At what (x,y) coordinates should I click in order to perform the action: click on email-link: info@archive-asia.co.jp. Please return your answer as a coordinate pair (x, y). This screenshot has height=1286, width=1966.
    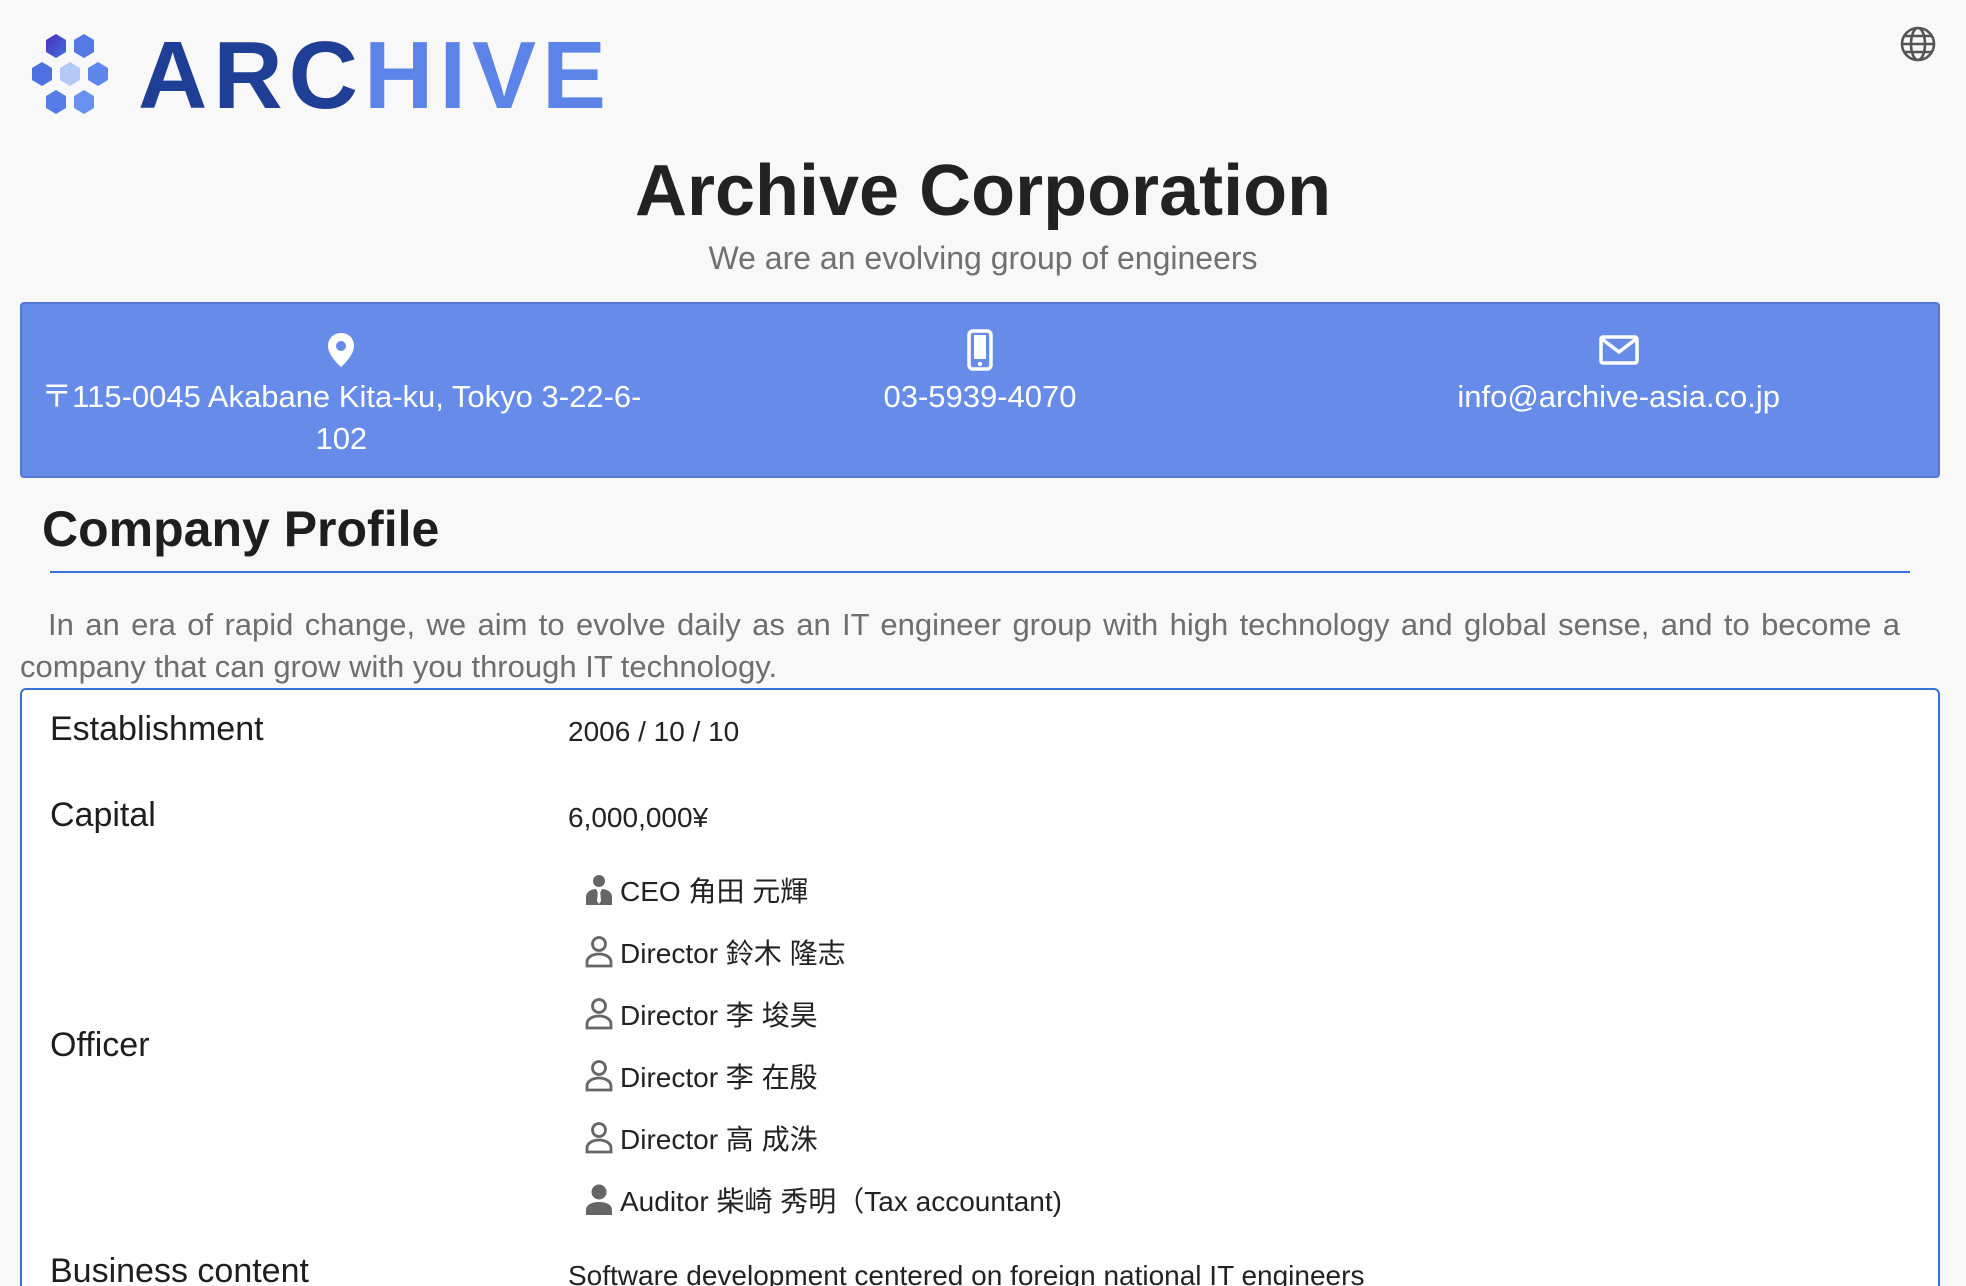
    Looking at the image, I should click on (1618, 397).